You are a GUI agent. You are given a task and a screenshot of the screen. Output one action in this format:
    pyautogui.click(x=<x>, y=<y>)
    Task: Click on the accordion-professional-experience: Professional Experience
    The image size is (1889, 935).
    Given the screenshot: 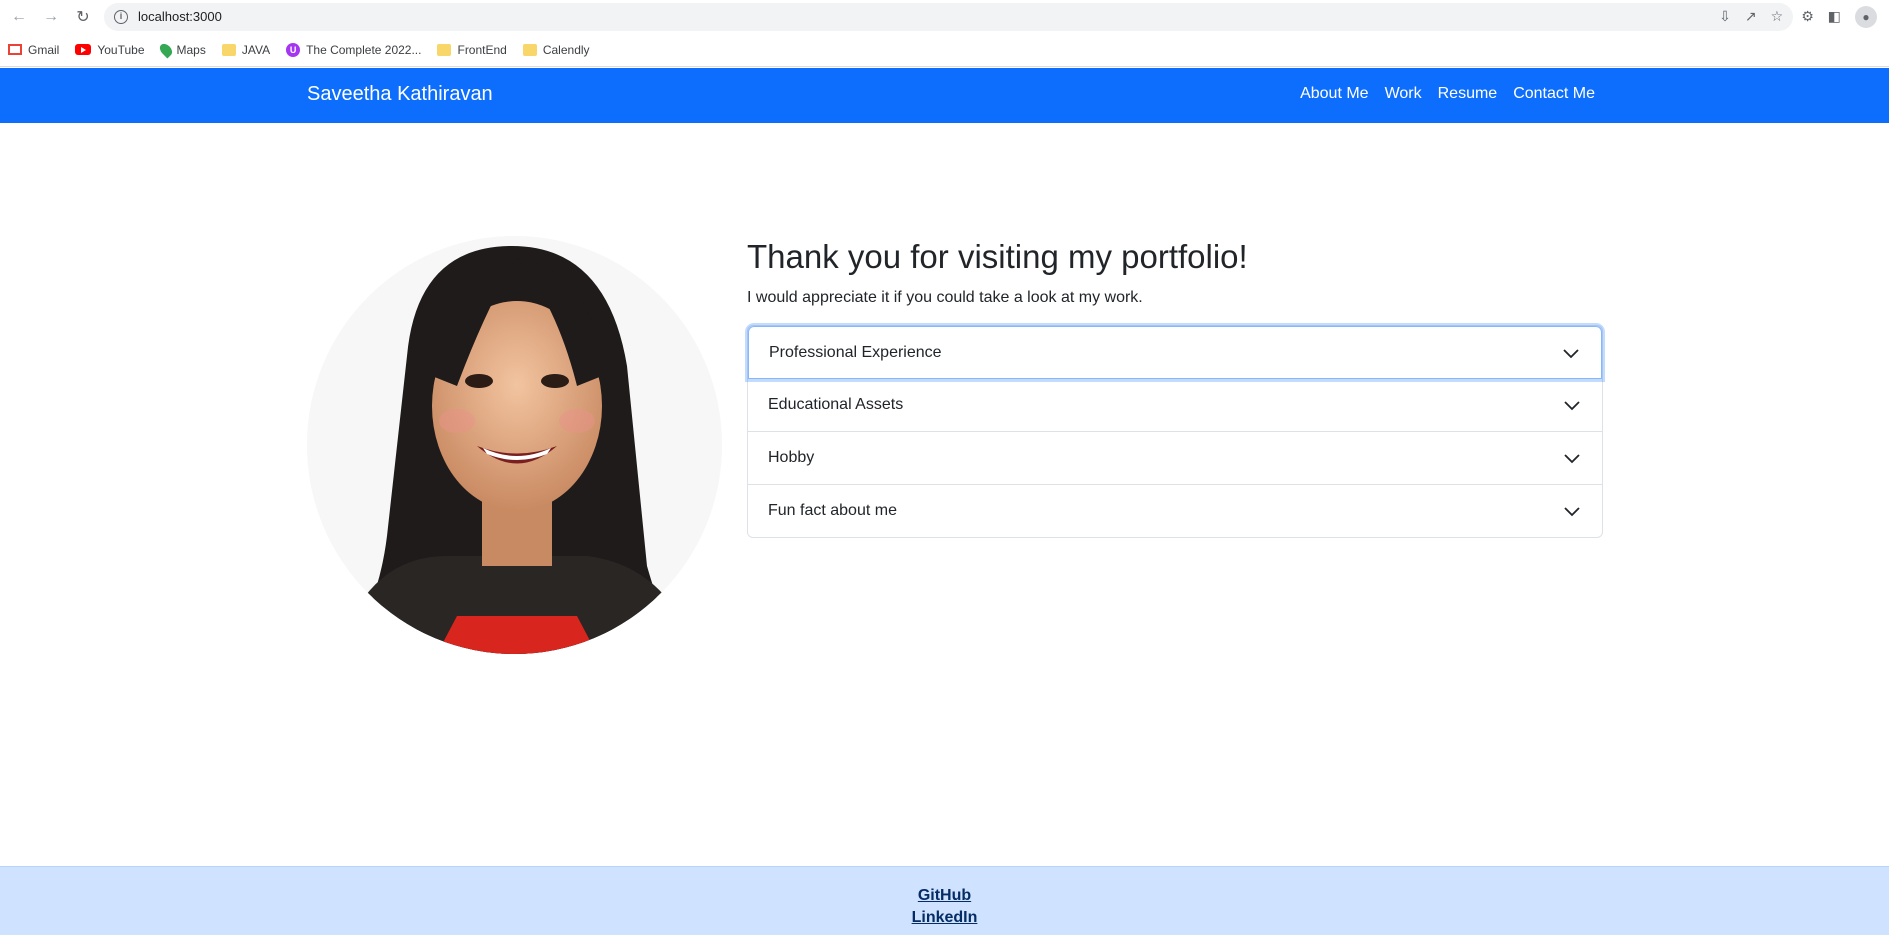 What is the action you would take?
    pyautogui.click(x=1175, y=352)
    